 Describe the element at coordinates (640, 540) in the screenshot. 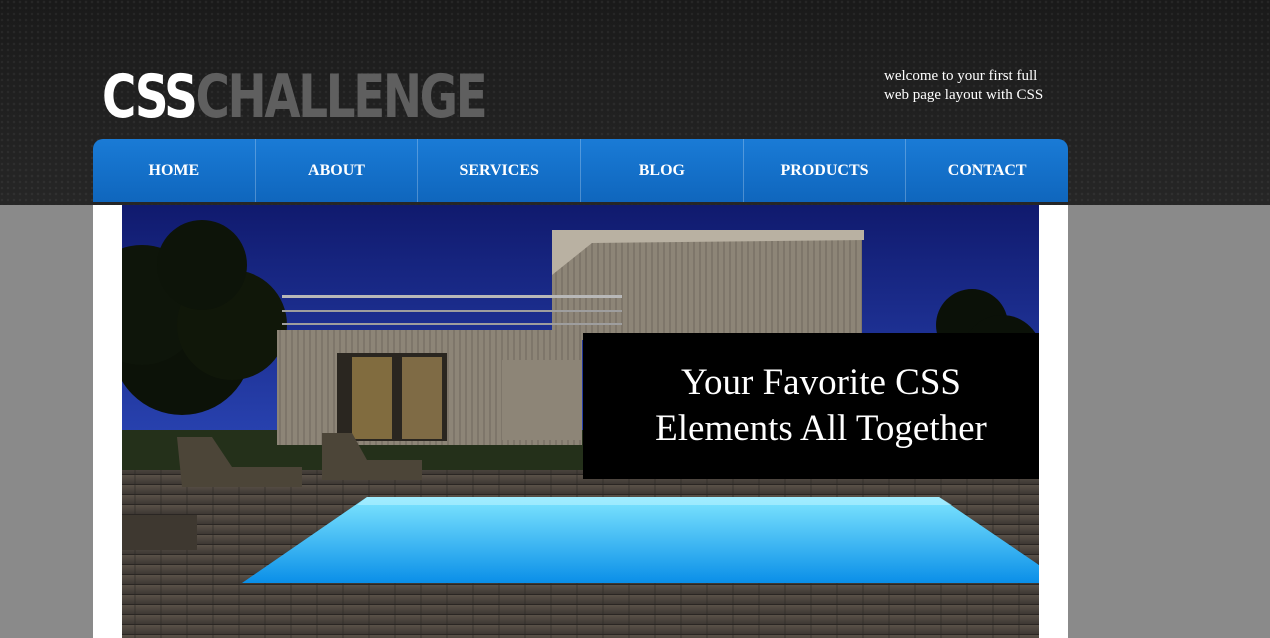

I see `pool` at that location.